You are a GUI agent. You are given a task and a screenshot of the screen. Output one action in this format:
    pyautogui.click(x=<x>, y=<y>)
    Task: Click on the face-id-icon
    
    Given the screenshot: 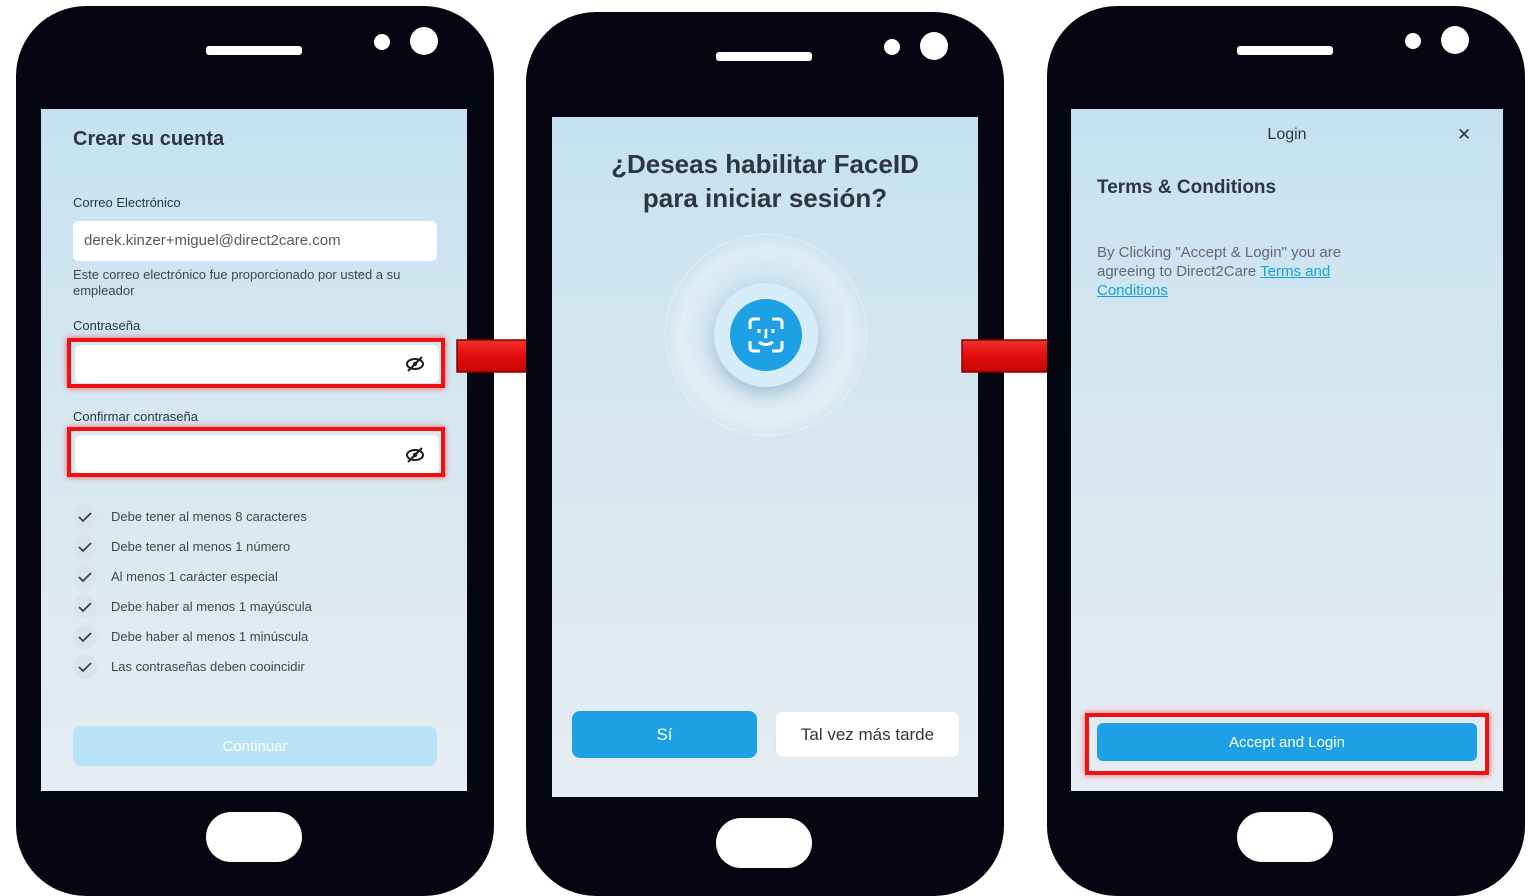 What is the action you would take?
    pyautogui.click(x=766, y=335)
    